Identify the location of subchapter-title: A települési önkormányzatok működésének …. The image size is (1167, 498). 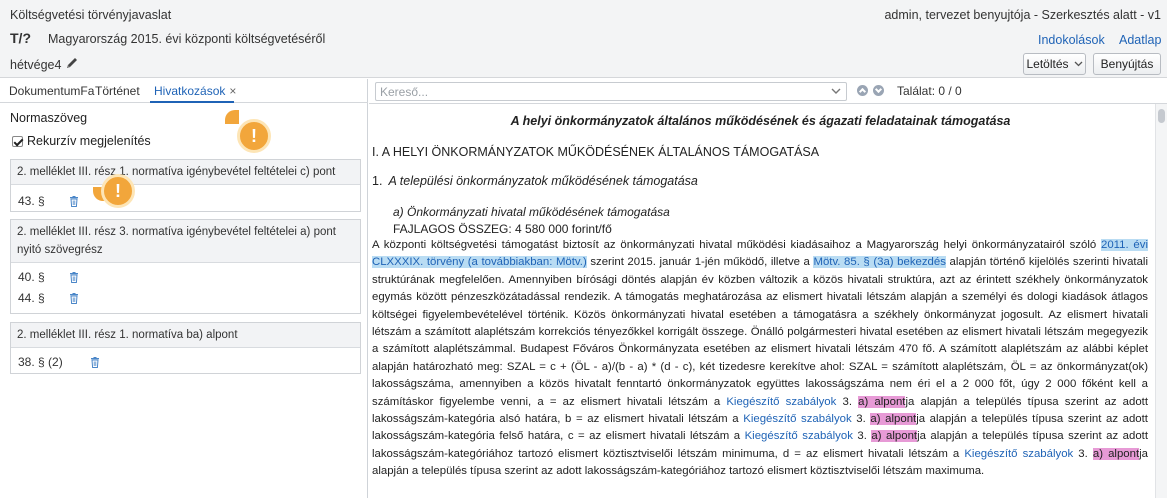
(543, 181).